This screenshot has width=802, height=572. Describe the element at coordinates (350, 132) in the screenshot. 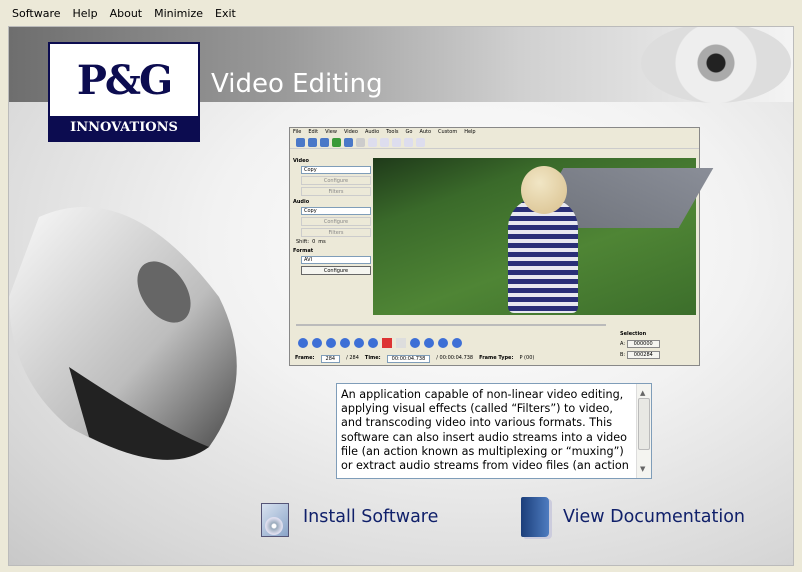

I see `shot-menu-item: Video` at that location.